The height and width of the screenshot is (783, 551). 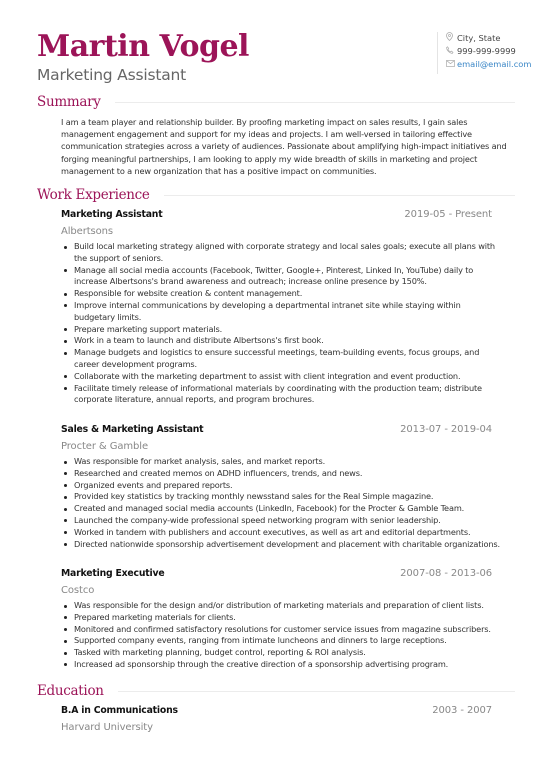 I want to click on education-section-header: Education, so click(x=276, y=691).